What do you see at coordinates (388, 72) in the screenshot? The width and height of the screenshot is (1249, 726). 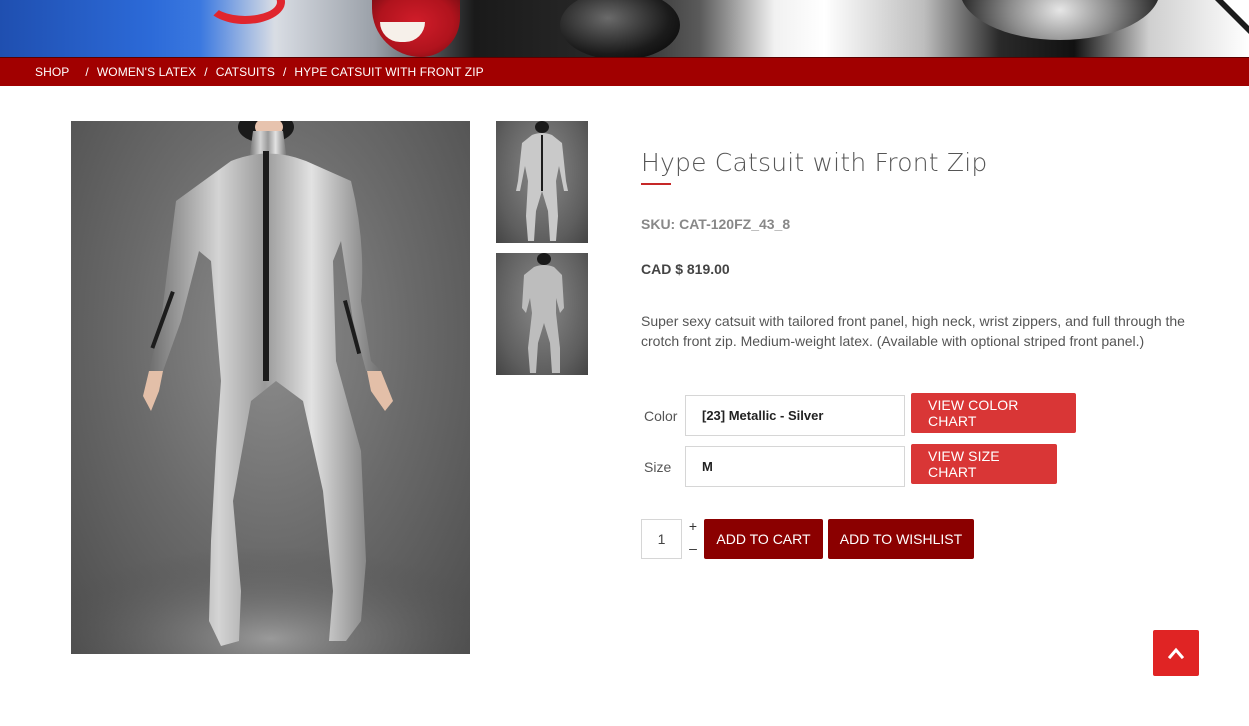 I see `breadcrumb-current-product: HYPE CATSUIT WITH FRONT ZIP` at bounding box center [388, 72].